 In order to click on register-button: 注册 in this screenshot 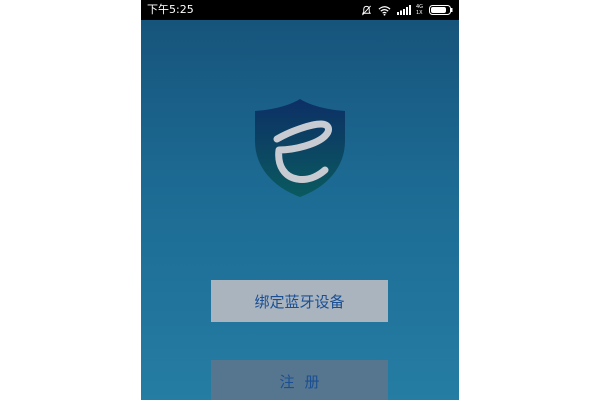, I will do `click(299, 380)`.